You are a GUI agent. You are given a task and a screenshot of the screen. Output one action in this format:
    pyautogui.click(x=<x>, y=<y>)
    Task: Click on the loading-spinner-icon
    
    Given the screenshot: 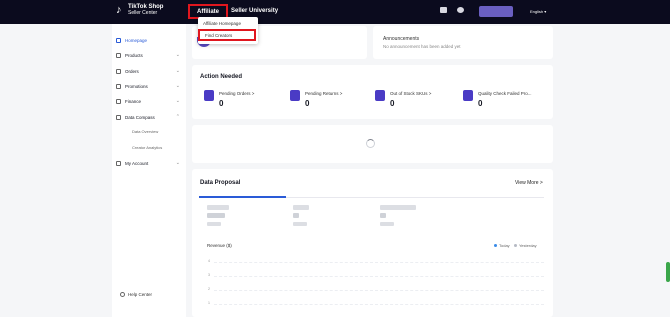 What is the action you would take?
    pyautogui.click(x=370, y=143)
    